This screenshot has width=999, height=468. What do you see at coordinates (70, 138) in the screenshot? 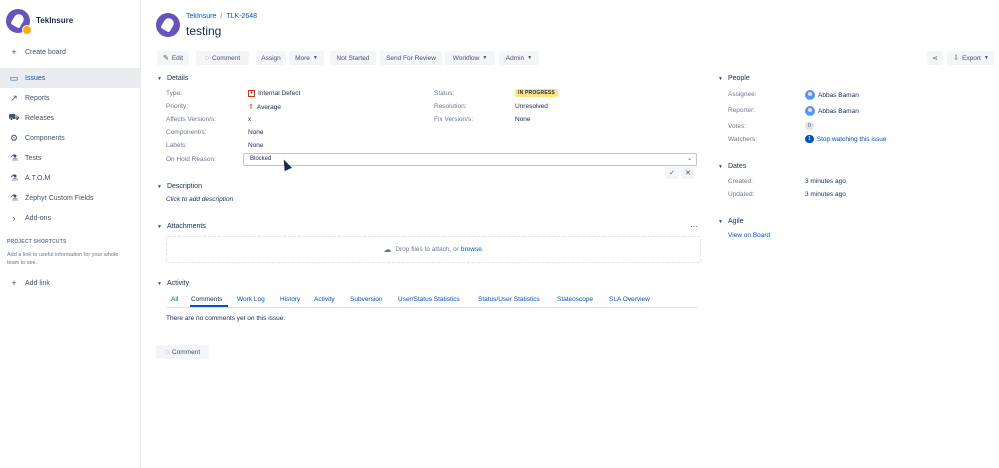
I see `sidebar-item-components: ⚙ Components` at bounding box center [70, 138].